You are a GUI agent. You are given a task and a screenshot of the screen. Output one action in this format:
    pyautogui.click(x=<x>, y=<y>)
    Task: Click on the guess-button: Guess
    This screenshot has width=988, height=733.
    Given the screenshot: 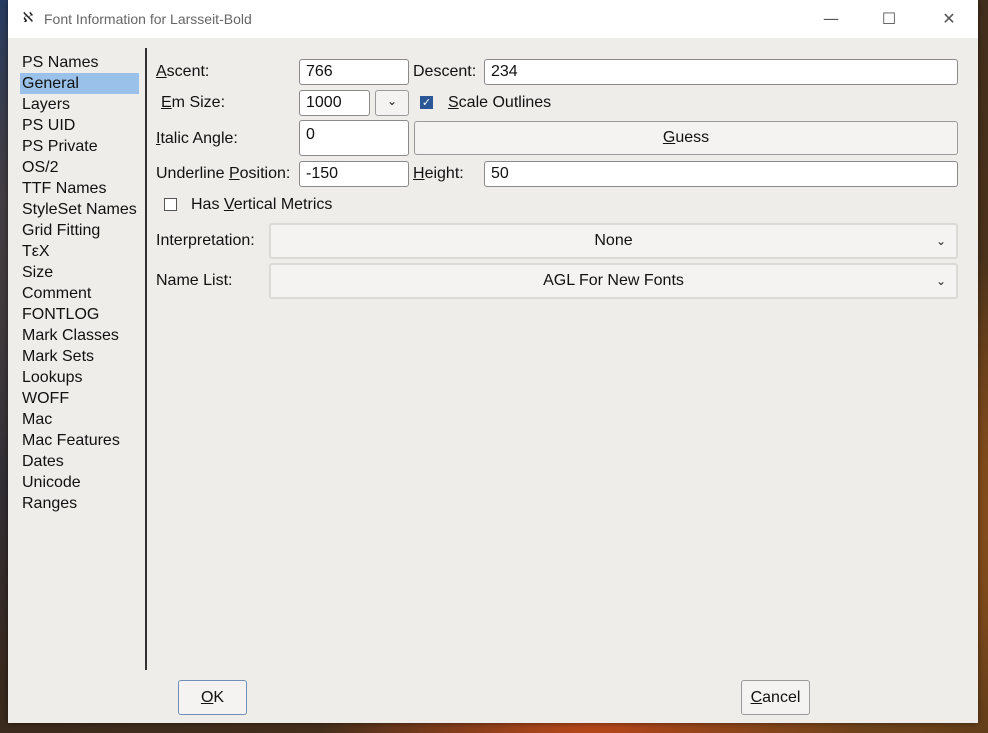 What is the action you would take?
    pyautogui.click(x=686, y=138)
    